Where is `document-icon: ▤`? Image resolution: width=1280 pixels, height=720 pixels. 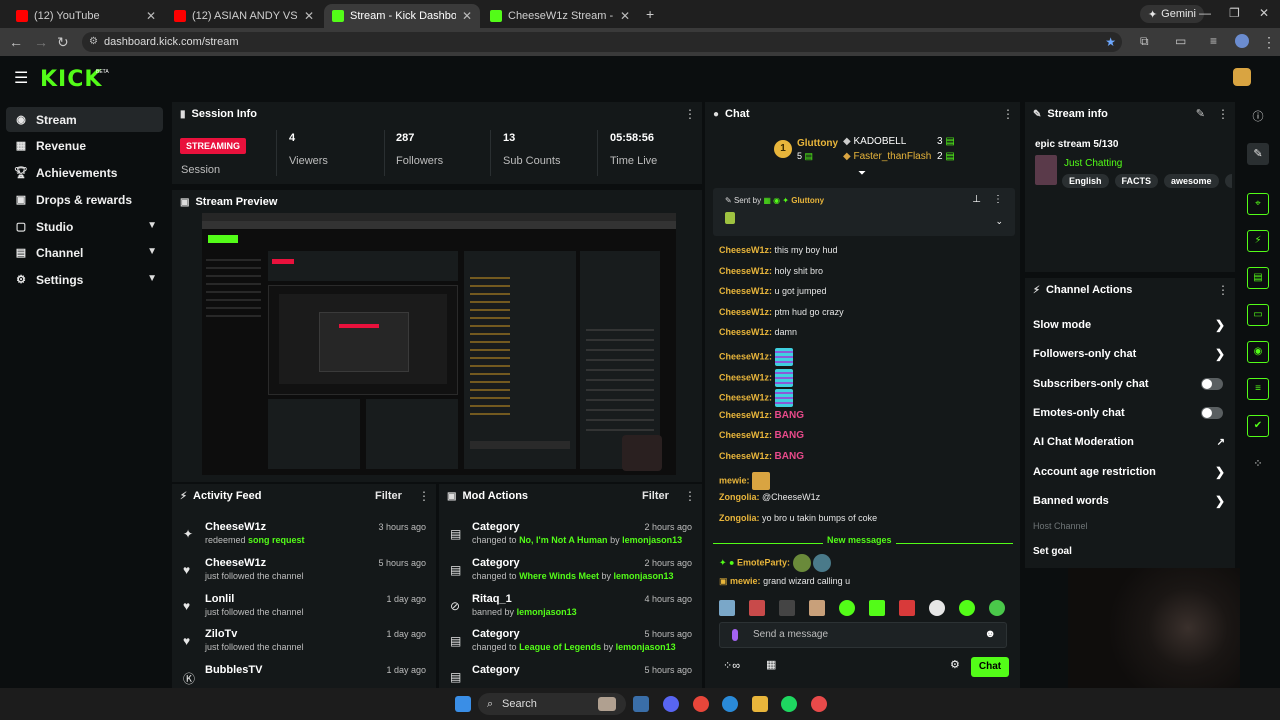 document-icon: ▤ is located at coordinates (1258, 278).